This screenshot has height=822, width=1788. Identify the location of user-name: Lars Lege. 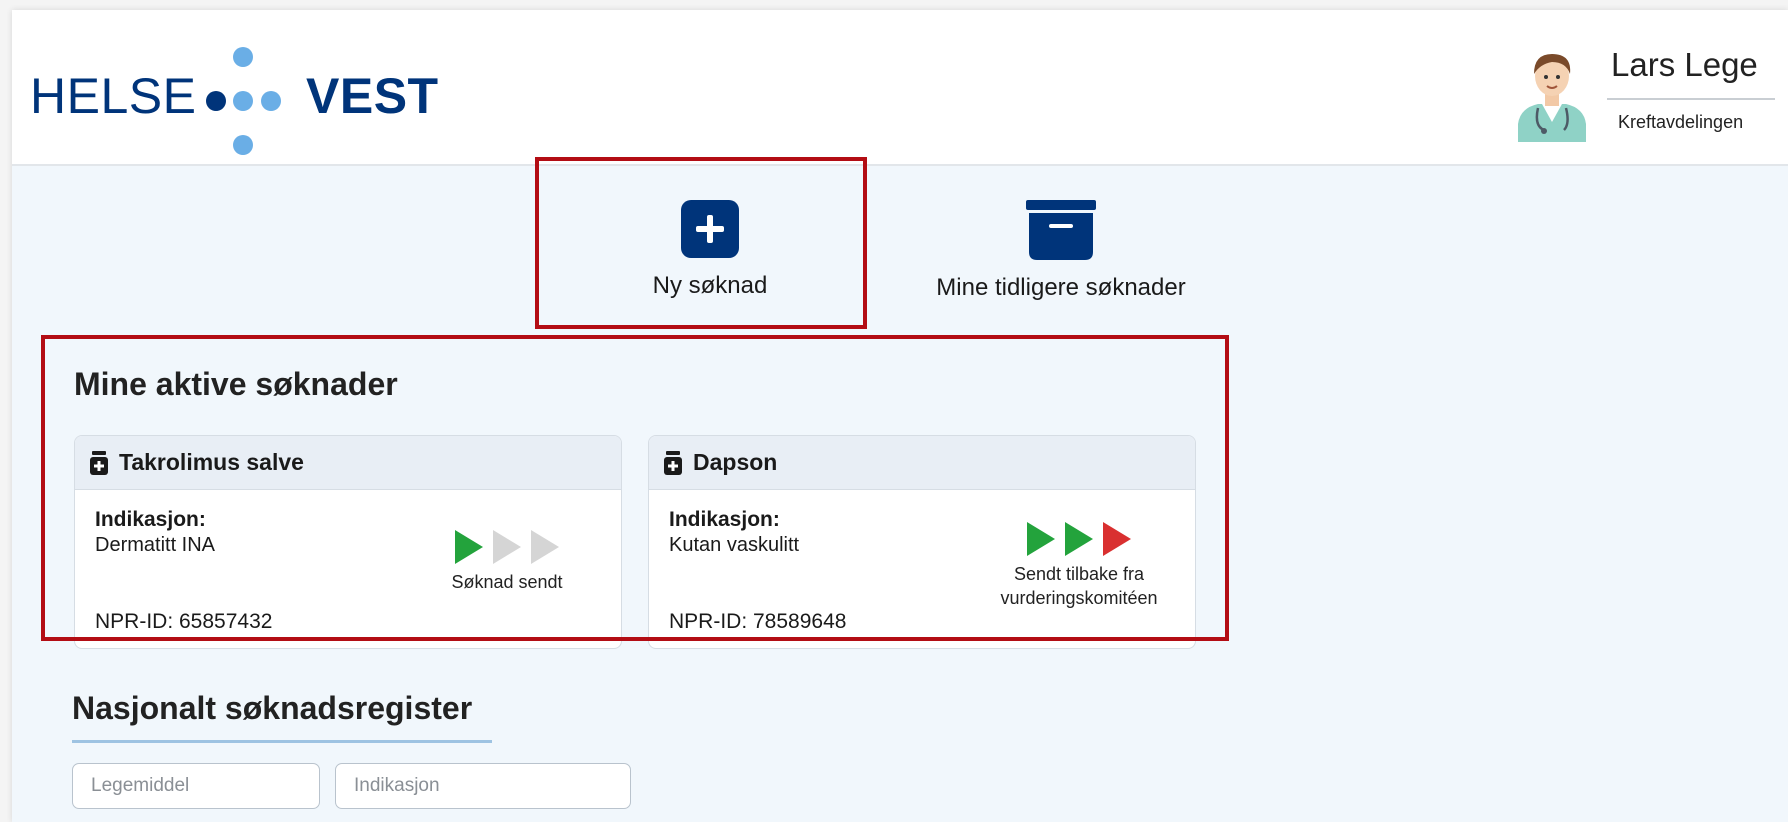
(1684, 64).